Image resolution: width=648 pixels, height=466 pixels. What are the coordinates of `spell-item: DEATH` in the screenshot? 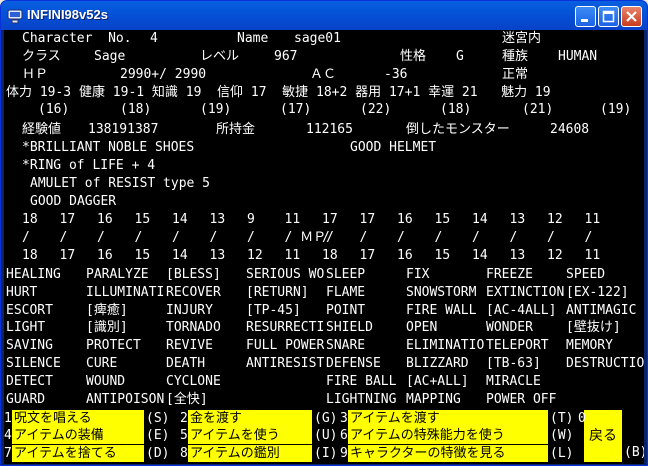 It's located at (185, 364).